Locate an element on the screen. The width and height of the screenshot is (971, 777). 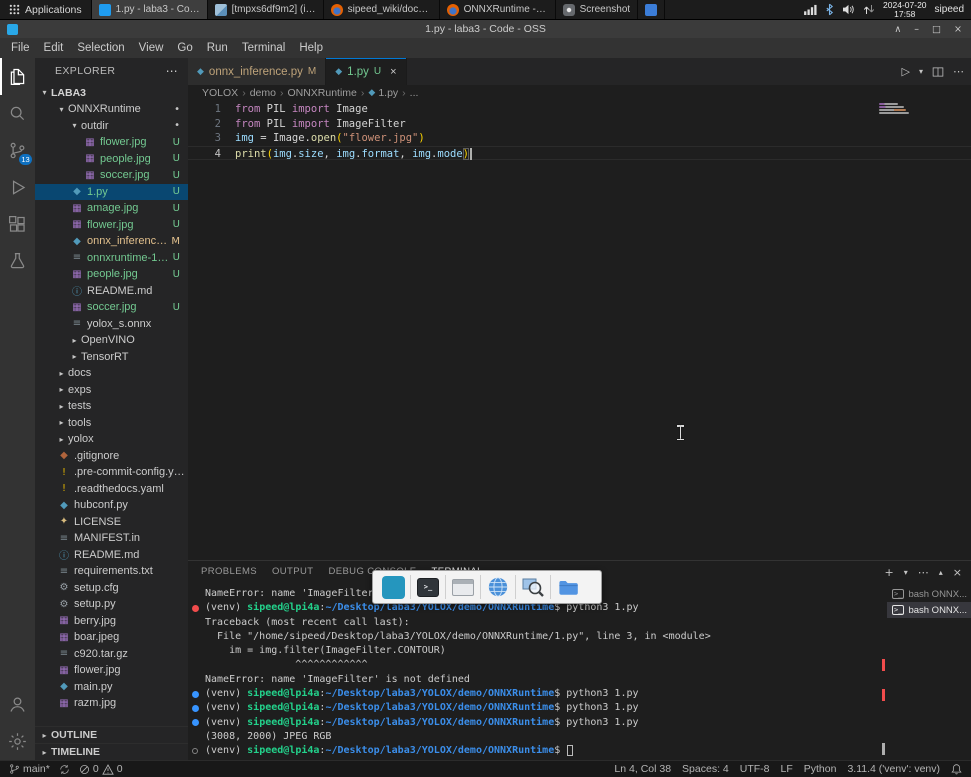
run-dropdown-icon: ▾ is located at coordinates (921, 71).